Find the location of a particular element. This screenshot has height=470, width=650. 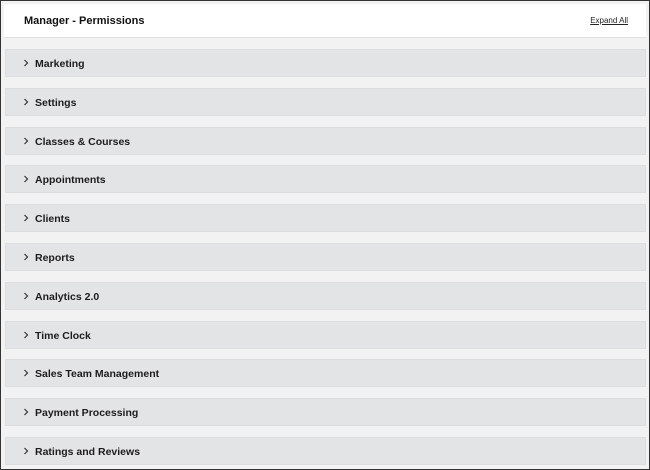

section-sales-team-management: Sales Team Management is located at coordinates (325, 373).